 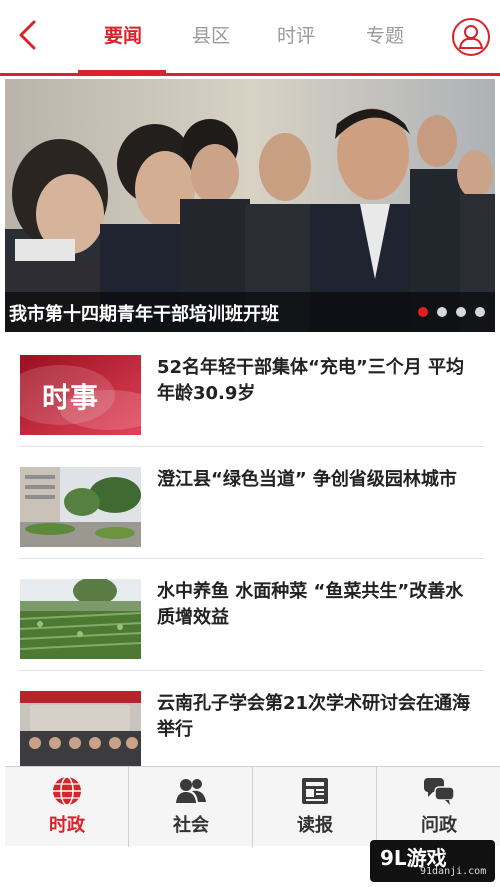 I want to click on hero-title: 我市第十四期青年干部培训班开班, so click(x=144, y=314).